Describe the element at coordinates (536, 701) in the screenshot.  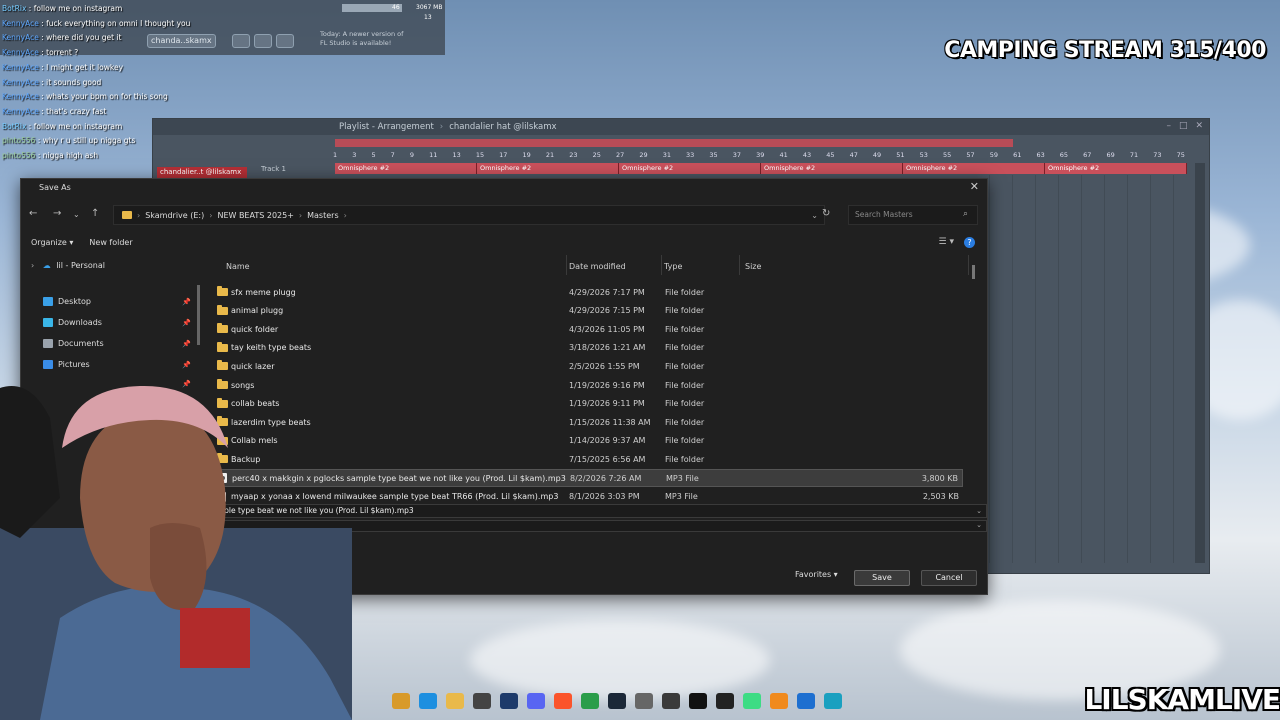
I see `discord-icon` at that location.